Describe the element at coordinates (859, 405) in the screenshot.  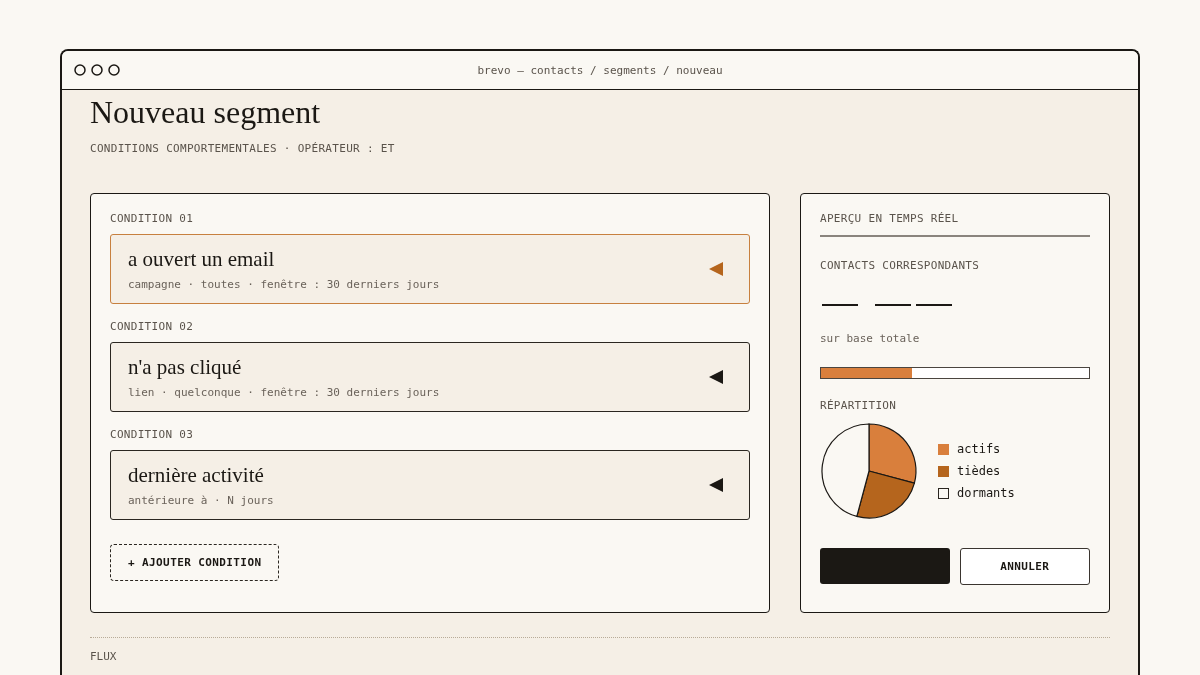
I see `breakdown-label: RÉPARTITION` at that location.